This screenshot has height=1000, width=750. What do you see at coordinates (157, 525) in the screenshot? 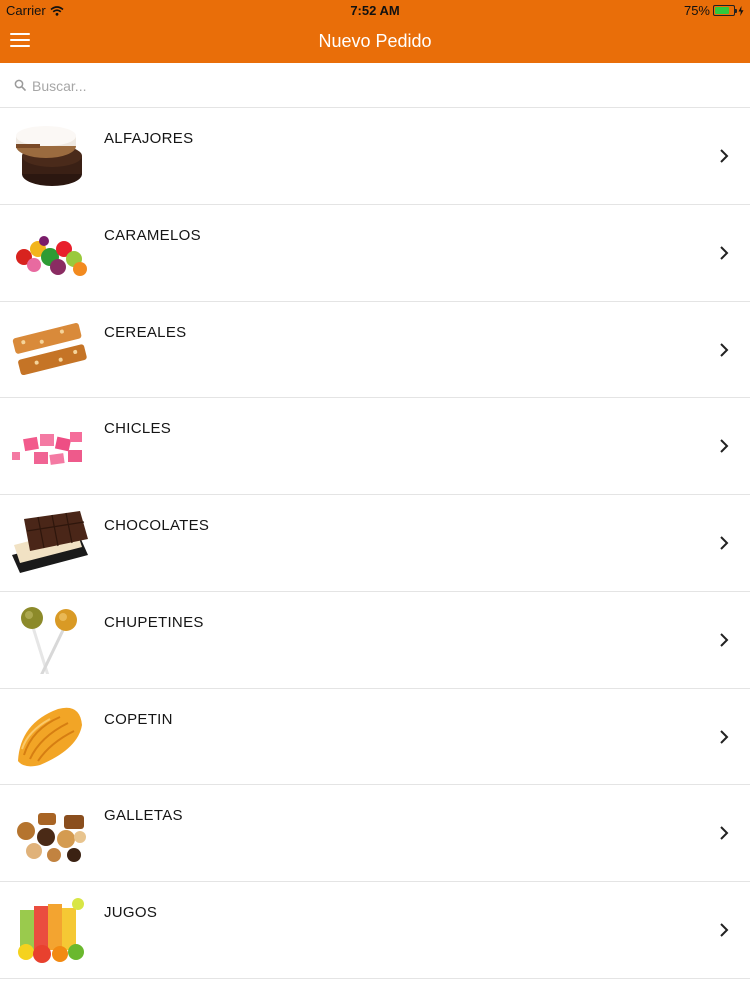
I see `list-item-label: CHOCOLATES` at bounding box center [157, 525].